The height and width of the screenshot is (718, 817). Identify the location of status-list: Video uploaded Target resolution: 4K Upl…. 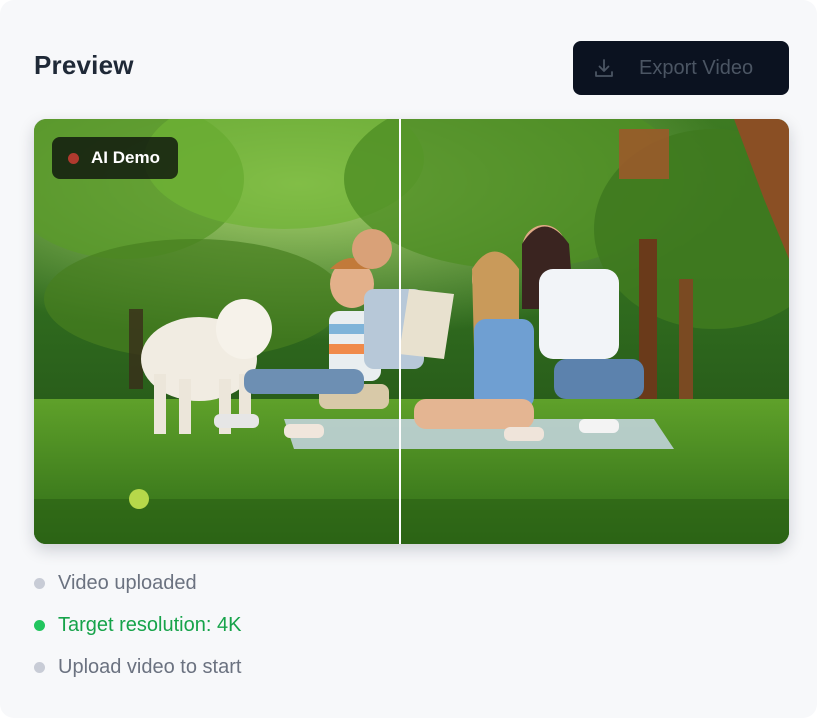
(137, 631).